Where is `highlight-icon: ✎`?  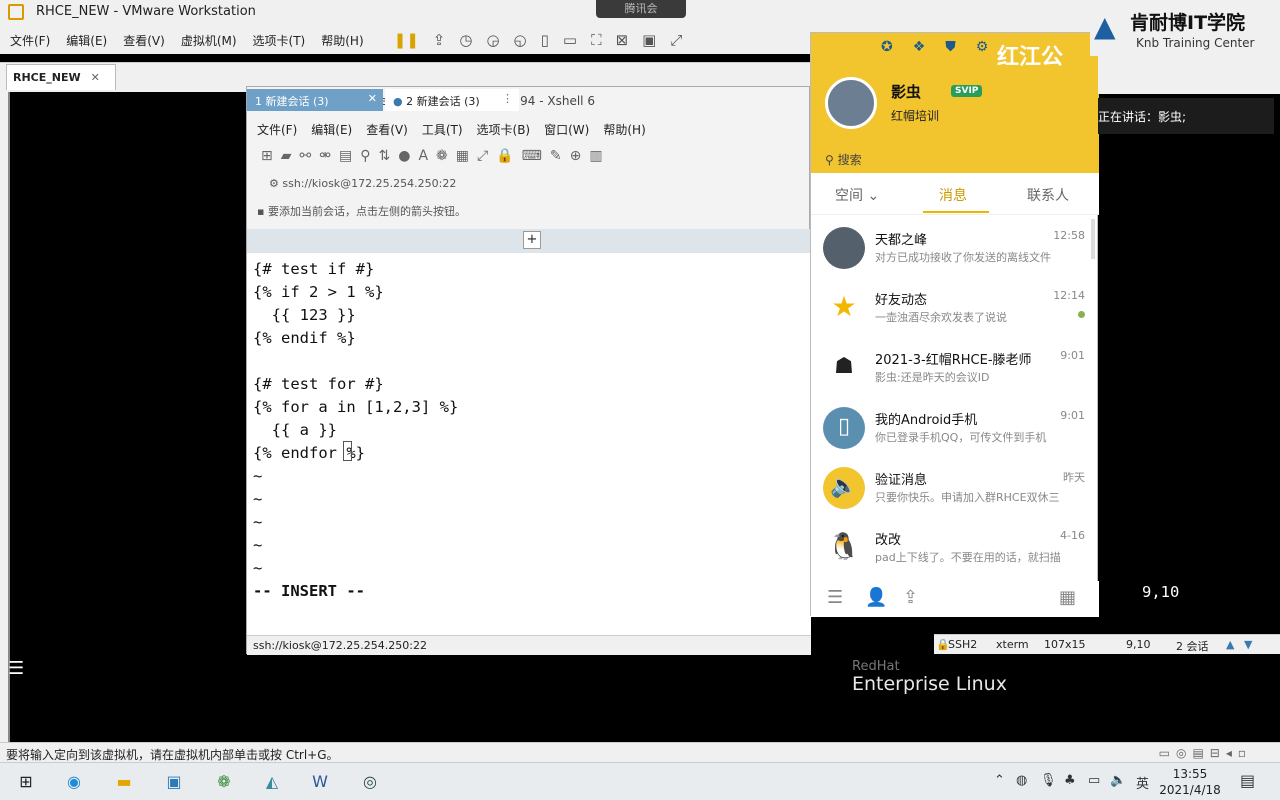
highlight-icon: ✎ is located at coordinates (560, 156).